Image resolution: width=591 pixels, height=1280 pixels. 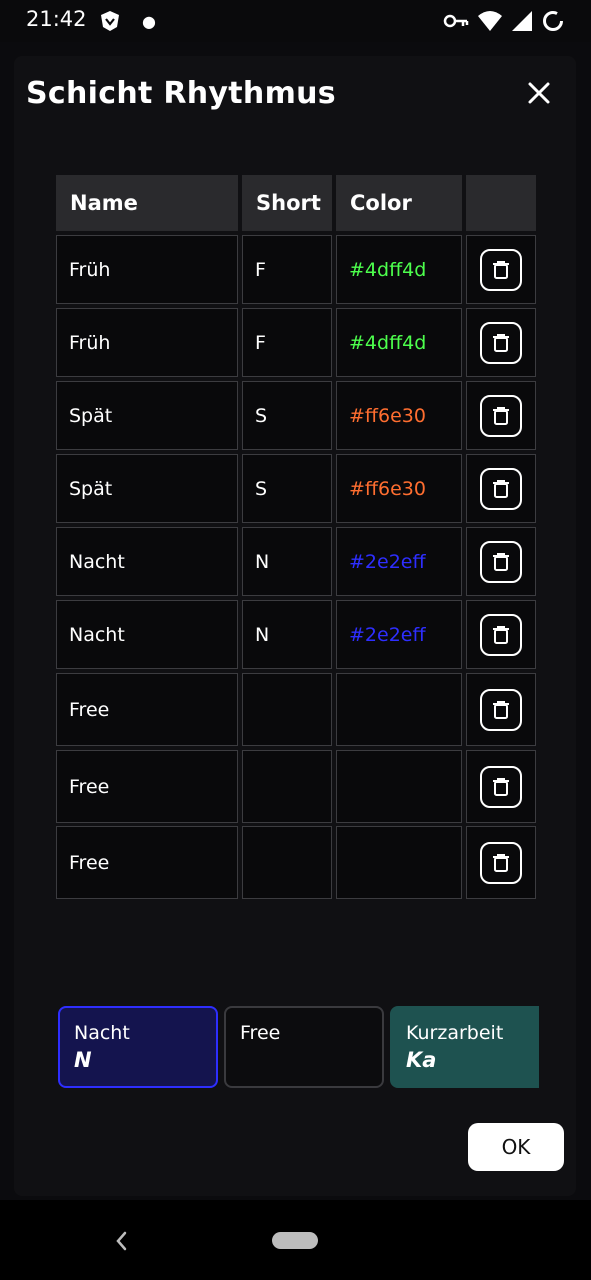 I want to click on shift-chip-row: Nacht N Free Kurzarbeit Ka, so click(x=296, y=1047).